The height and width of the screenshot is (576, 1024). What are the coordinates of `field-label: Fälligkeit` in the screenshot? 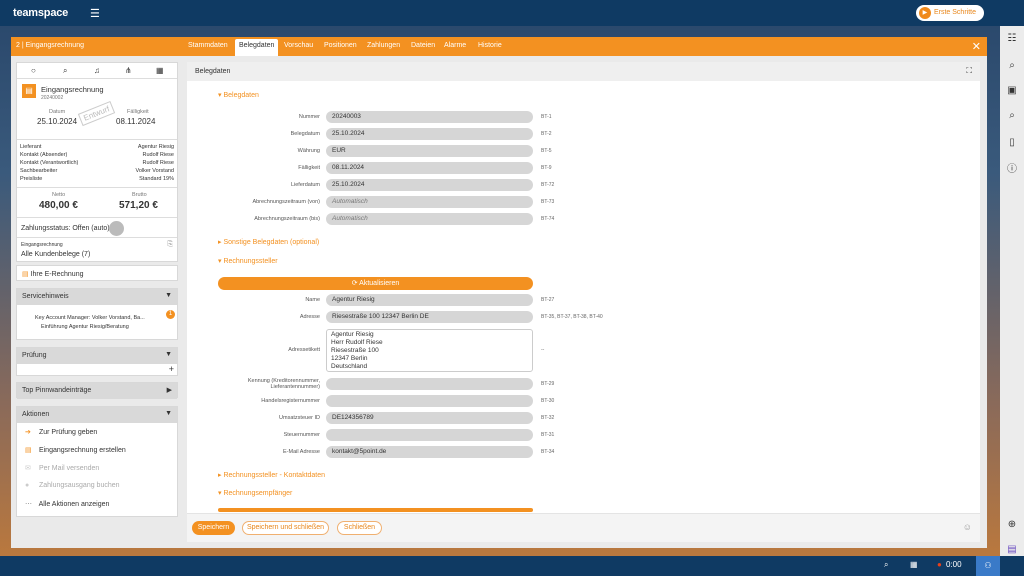 It's located at (309, 168).